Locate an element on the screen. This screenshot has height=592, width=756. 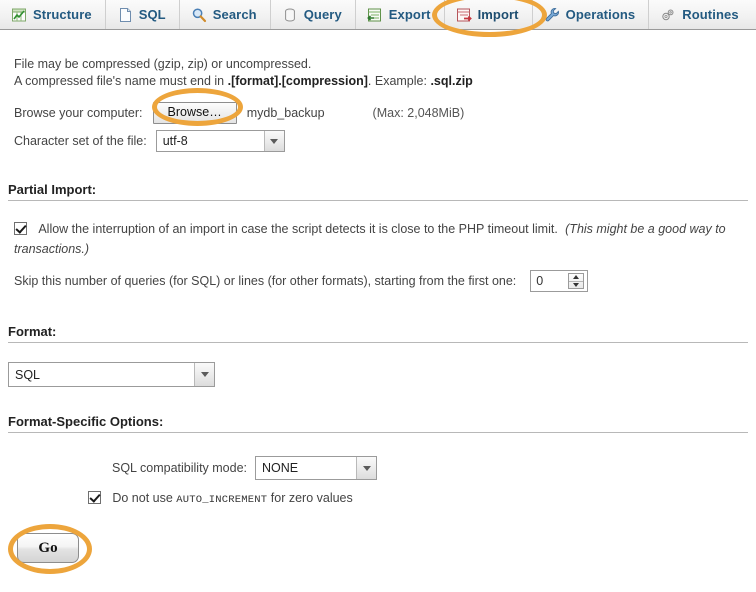
sql-icon is located at coordinates (125, 15).